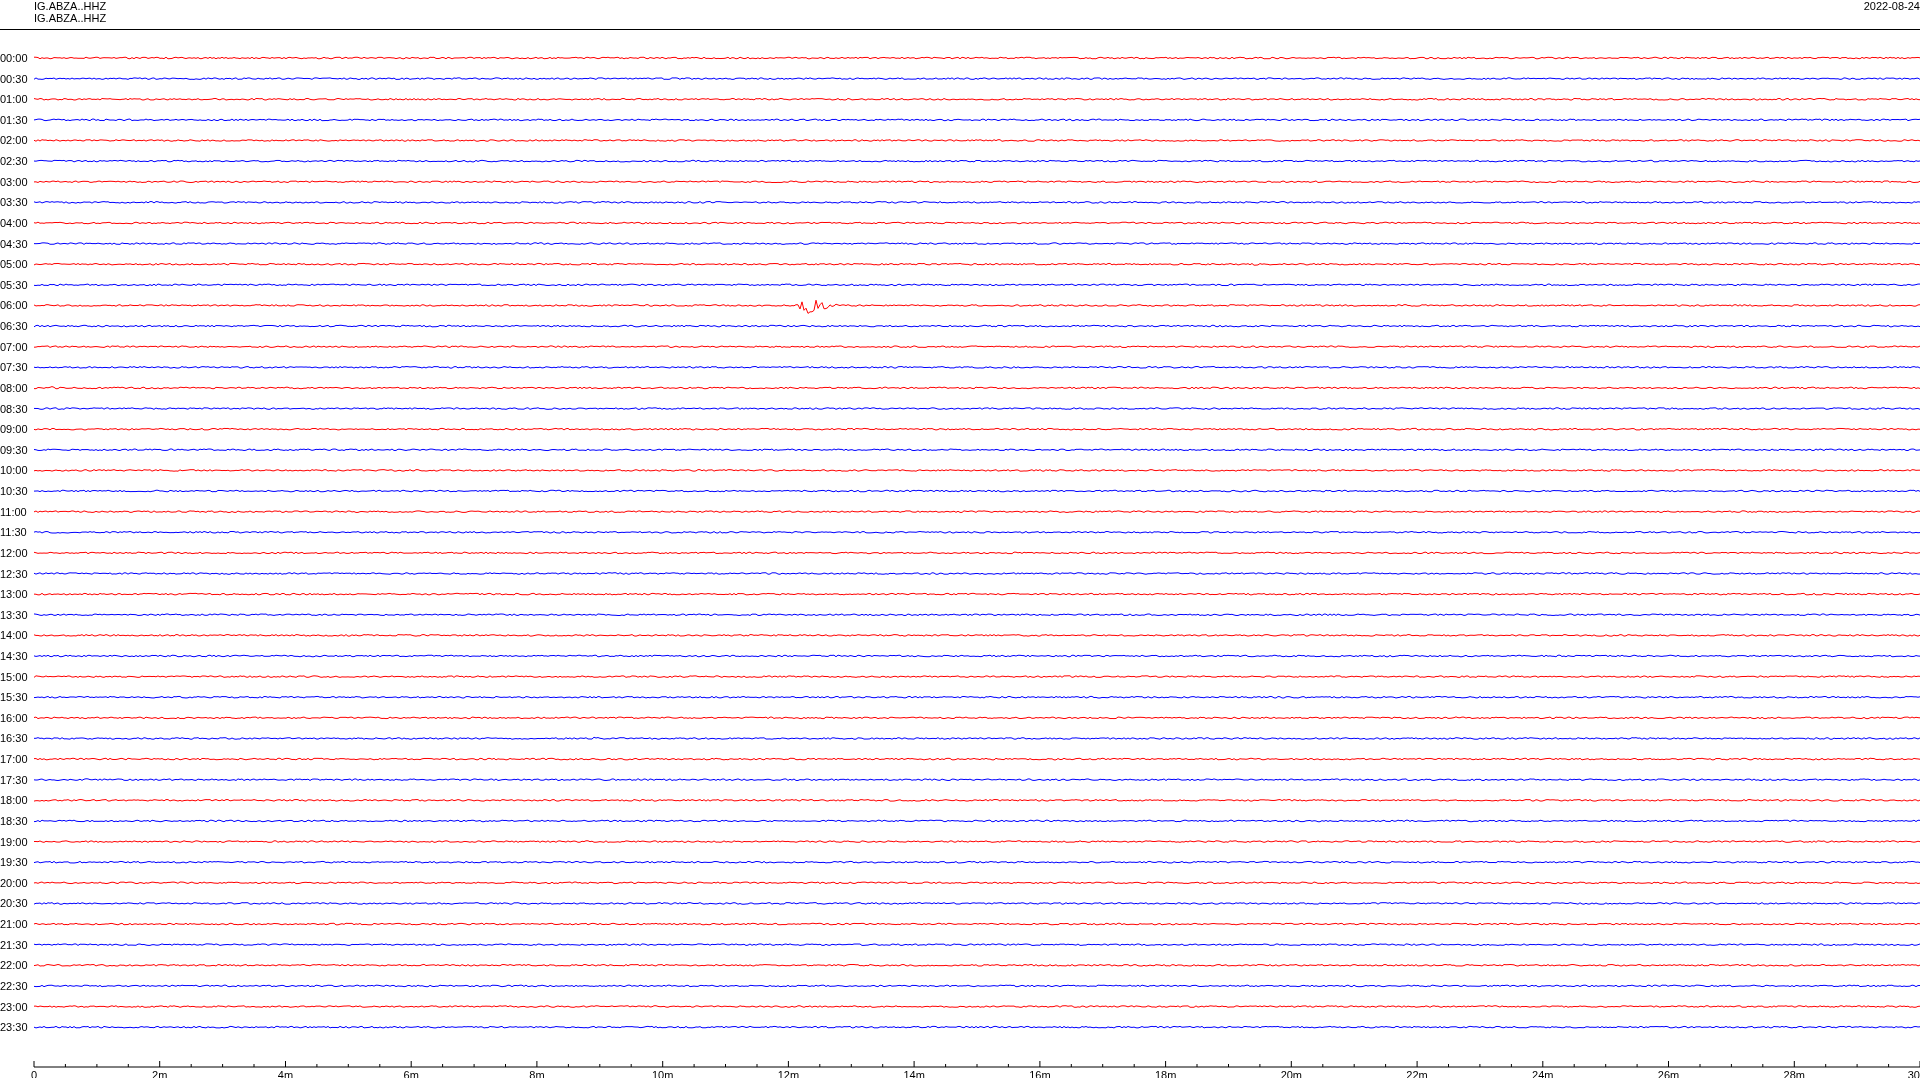 The height and width of the screenshot is (1080, 1920). What do you see at coordinates (14, 738) in the screenshot?
I see `time-label: 16:30` at bounding box center [14, 738].